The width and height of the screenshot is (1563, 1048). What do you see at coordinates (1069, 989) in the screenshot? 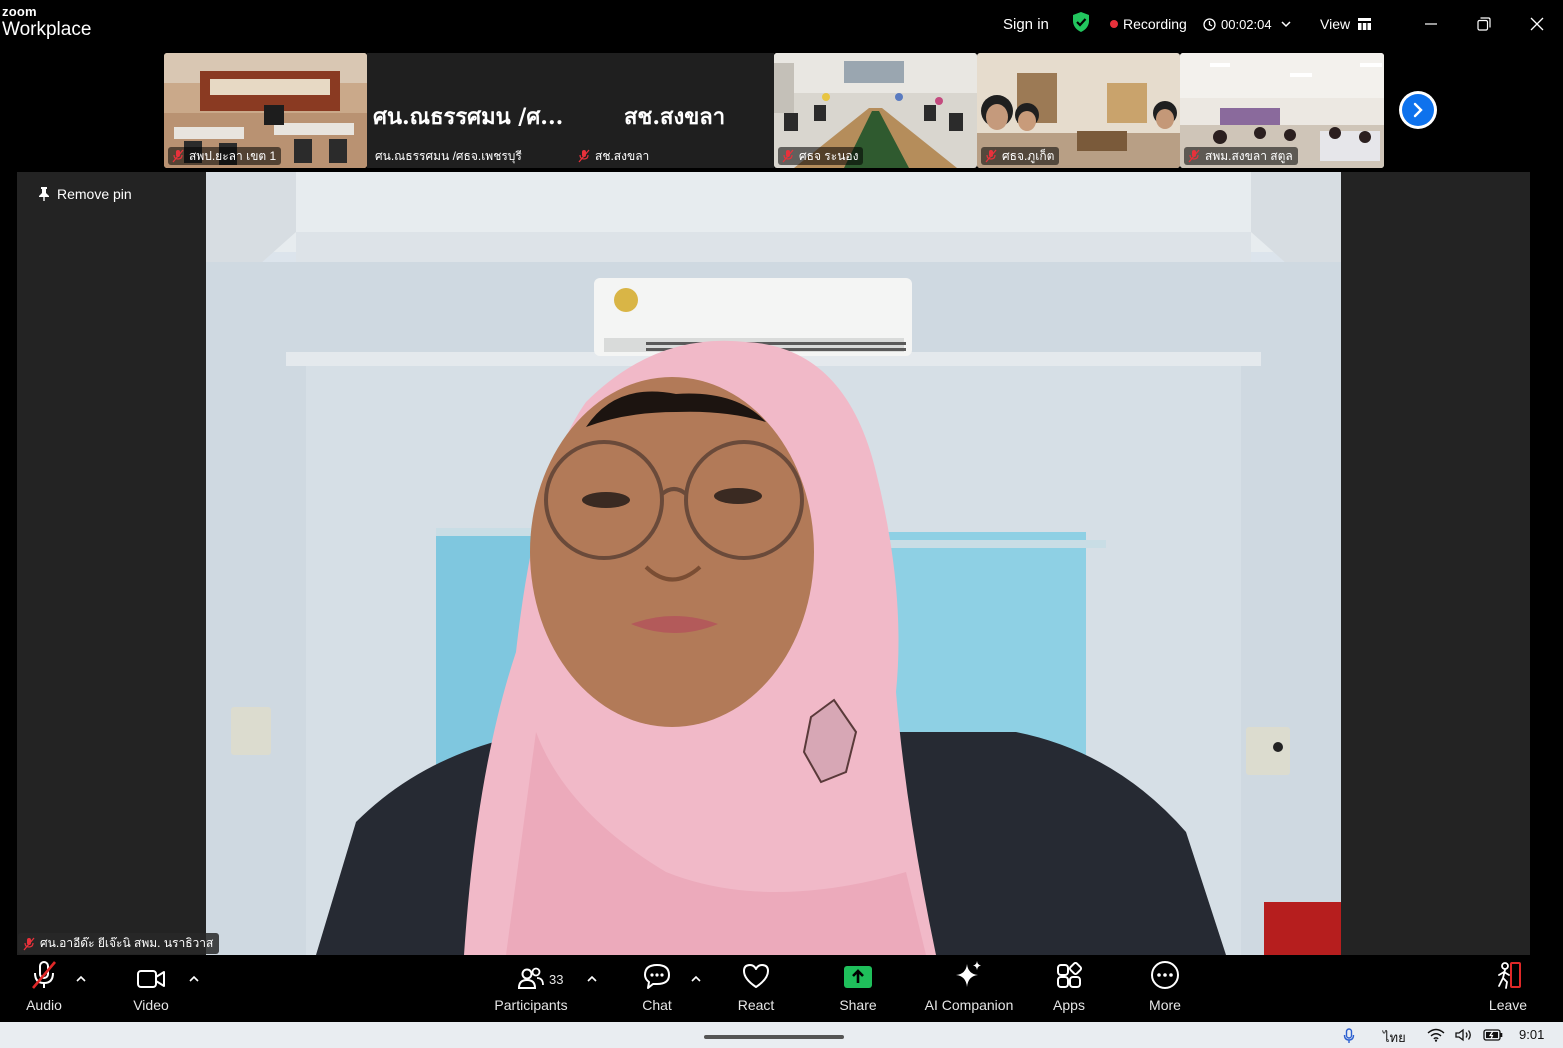
I see `apps-button: Apps` at bounding box center [1069, 989].